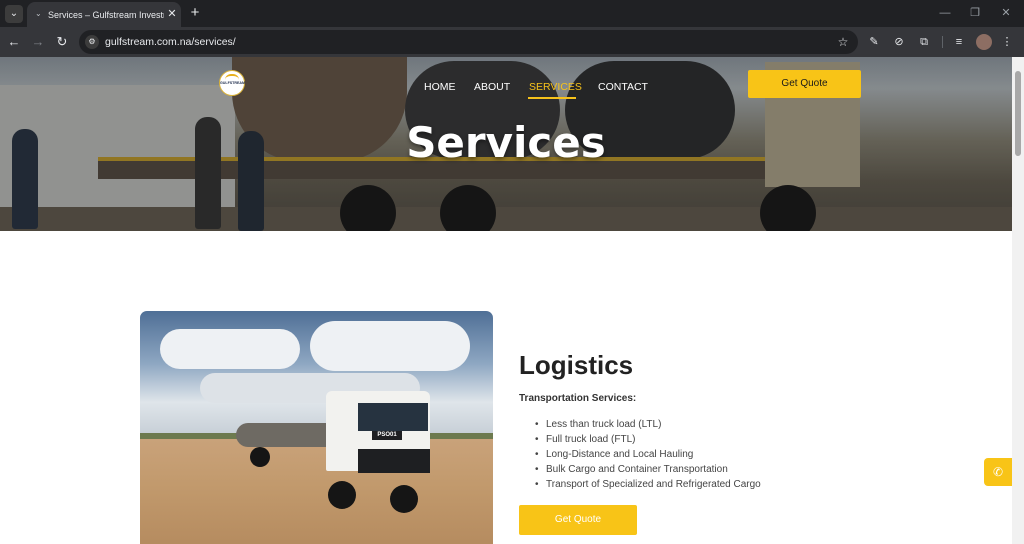 This screenshot has height=544, width=1024. What do you see at coordinates (92, 42) in the screenshot?
I see `site-info-icon: ⚙` at bounding box center [92, 42].